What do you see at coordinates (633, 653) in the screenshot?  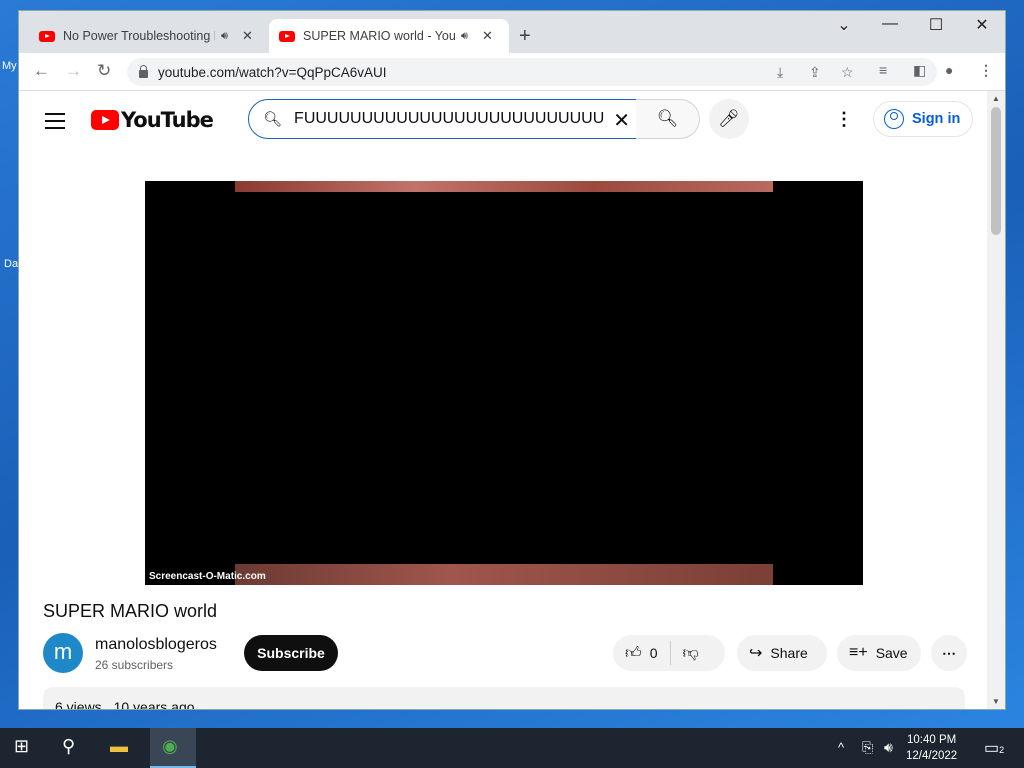 I see `like-icon: 👍︎` at bounding box center [633, 653].